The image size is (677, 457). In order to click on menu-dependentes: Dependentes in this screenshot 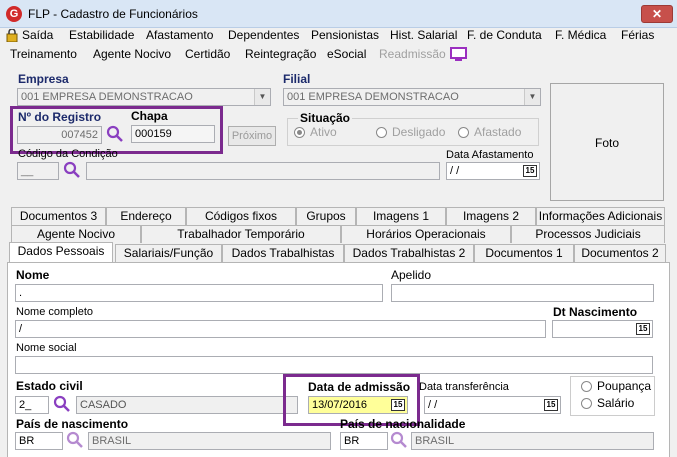, I will do `click(263, 35)`.